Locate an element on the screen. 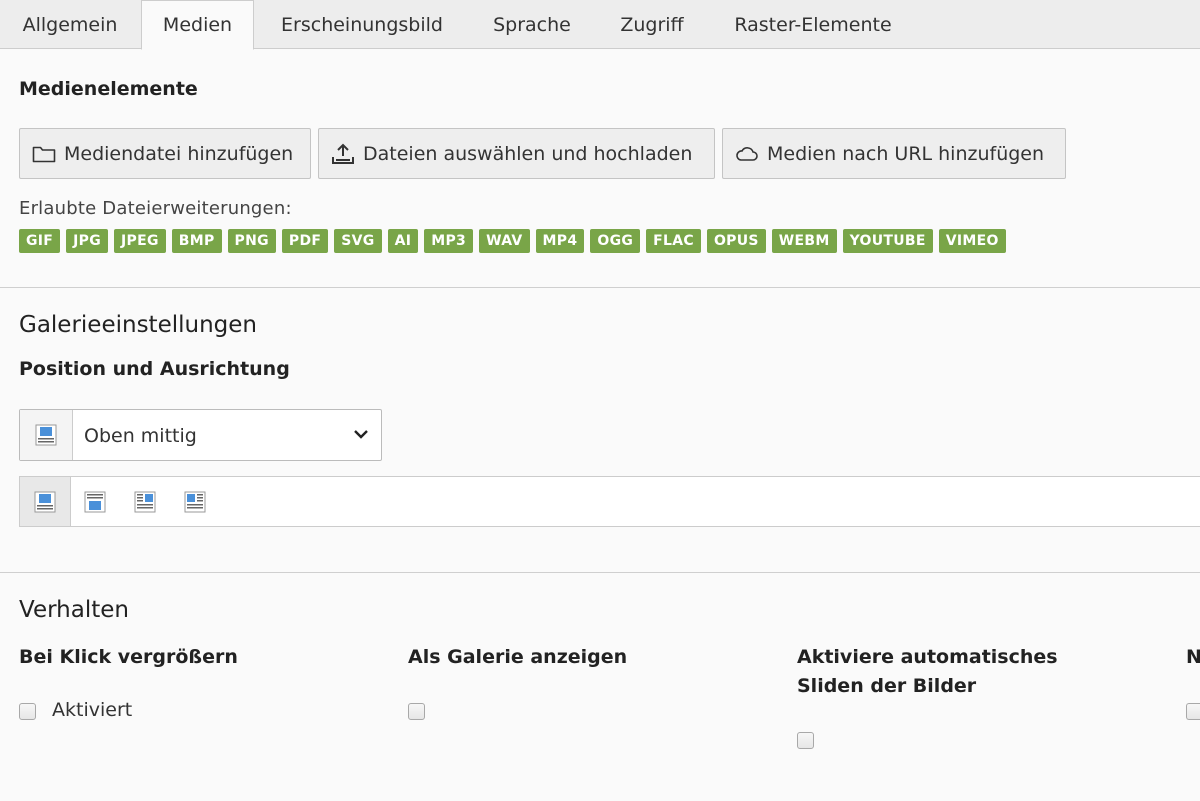 This screenshot has width=1200, height=801. folder-icon is located at coordinates (44, 154).